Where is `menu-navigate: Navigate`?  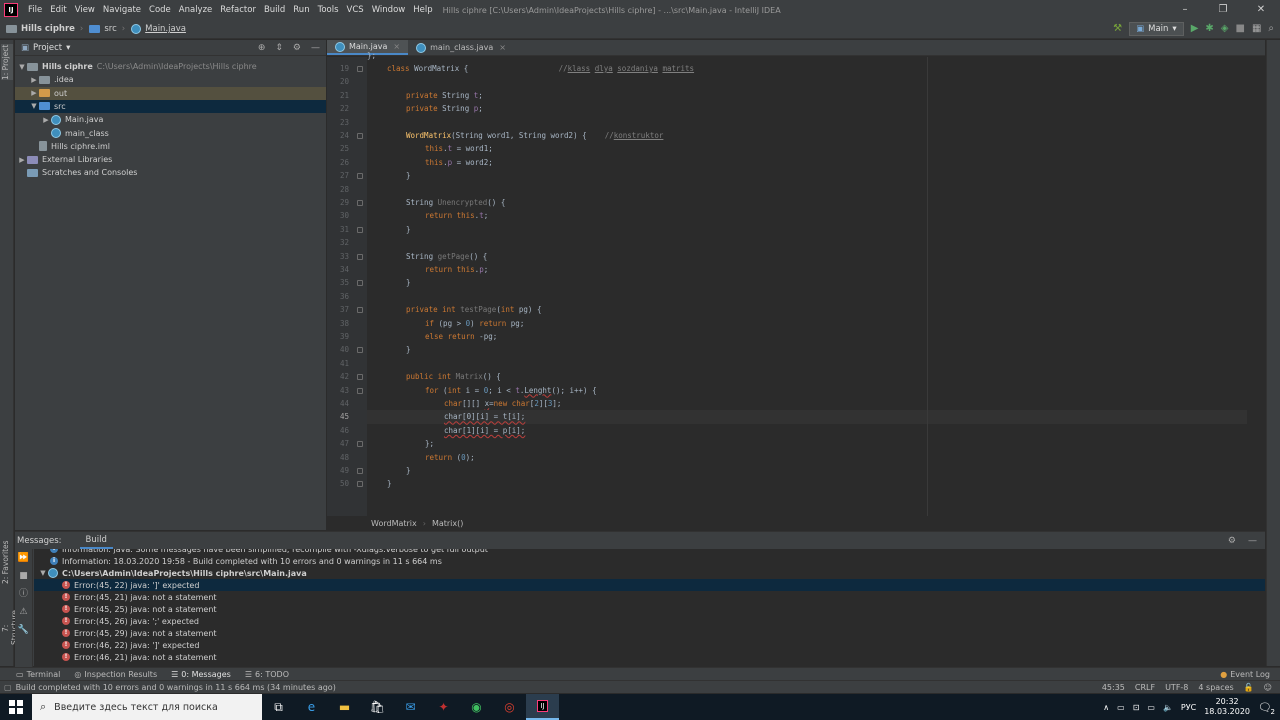
menu-navigate: Navigate is located at coordinates (122, 10).